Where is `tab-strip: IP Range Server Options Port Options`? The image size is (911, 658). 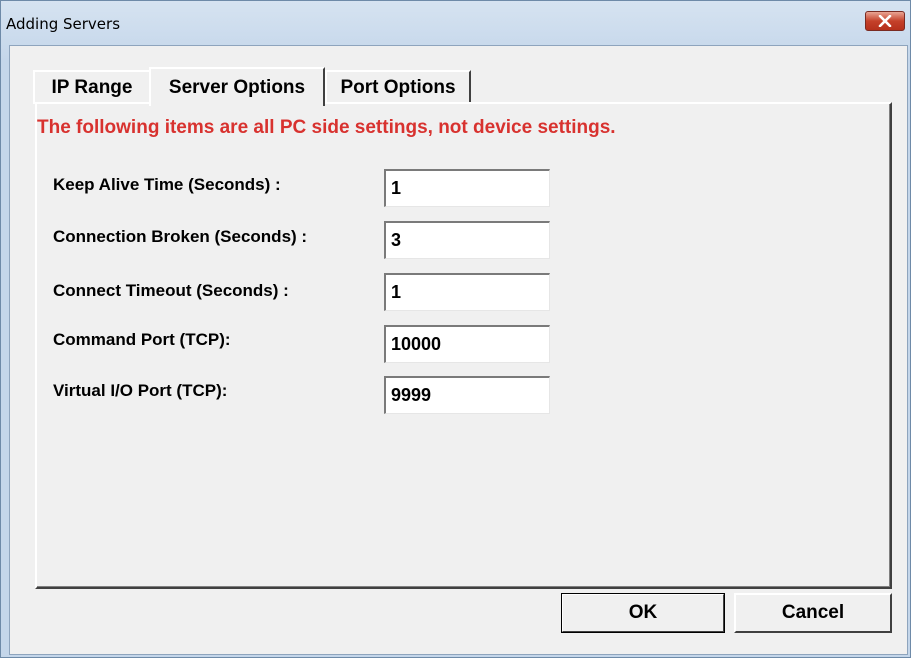 tab-strip: IP Range Server Options Port Options is located at coordinates (458, 76).